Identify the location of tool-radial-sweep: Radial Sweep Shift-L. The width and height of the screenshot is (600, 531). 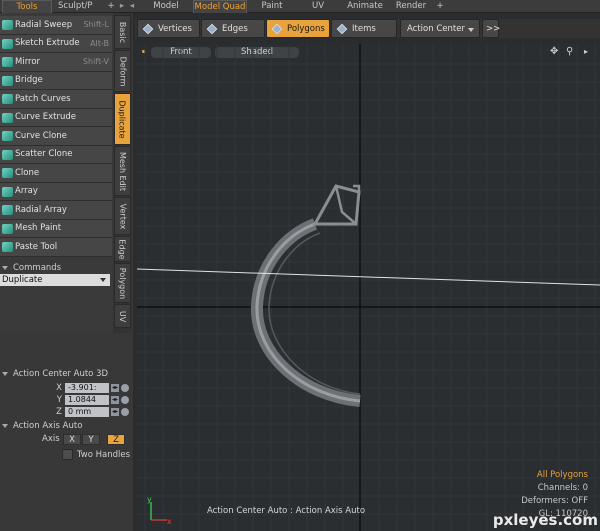
(56, 25).